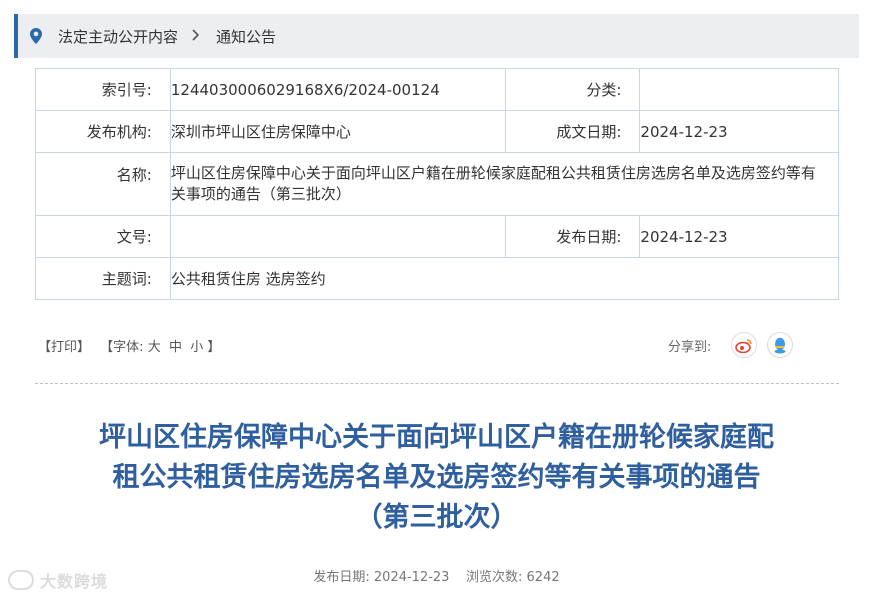 The image size is (873, 597). I want to click on name-label: 名称:, so click(103, 184).